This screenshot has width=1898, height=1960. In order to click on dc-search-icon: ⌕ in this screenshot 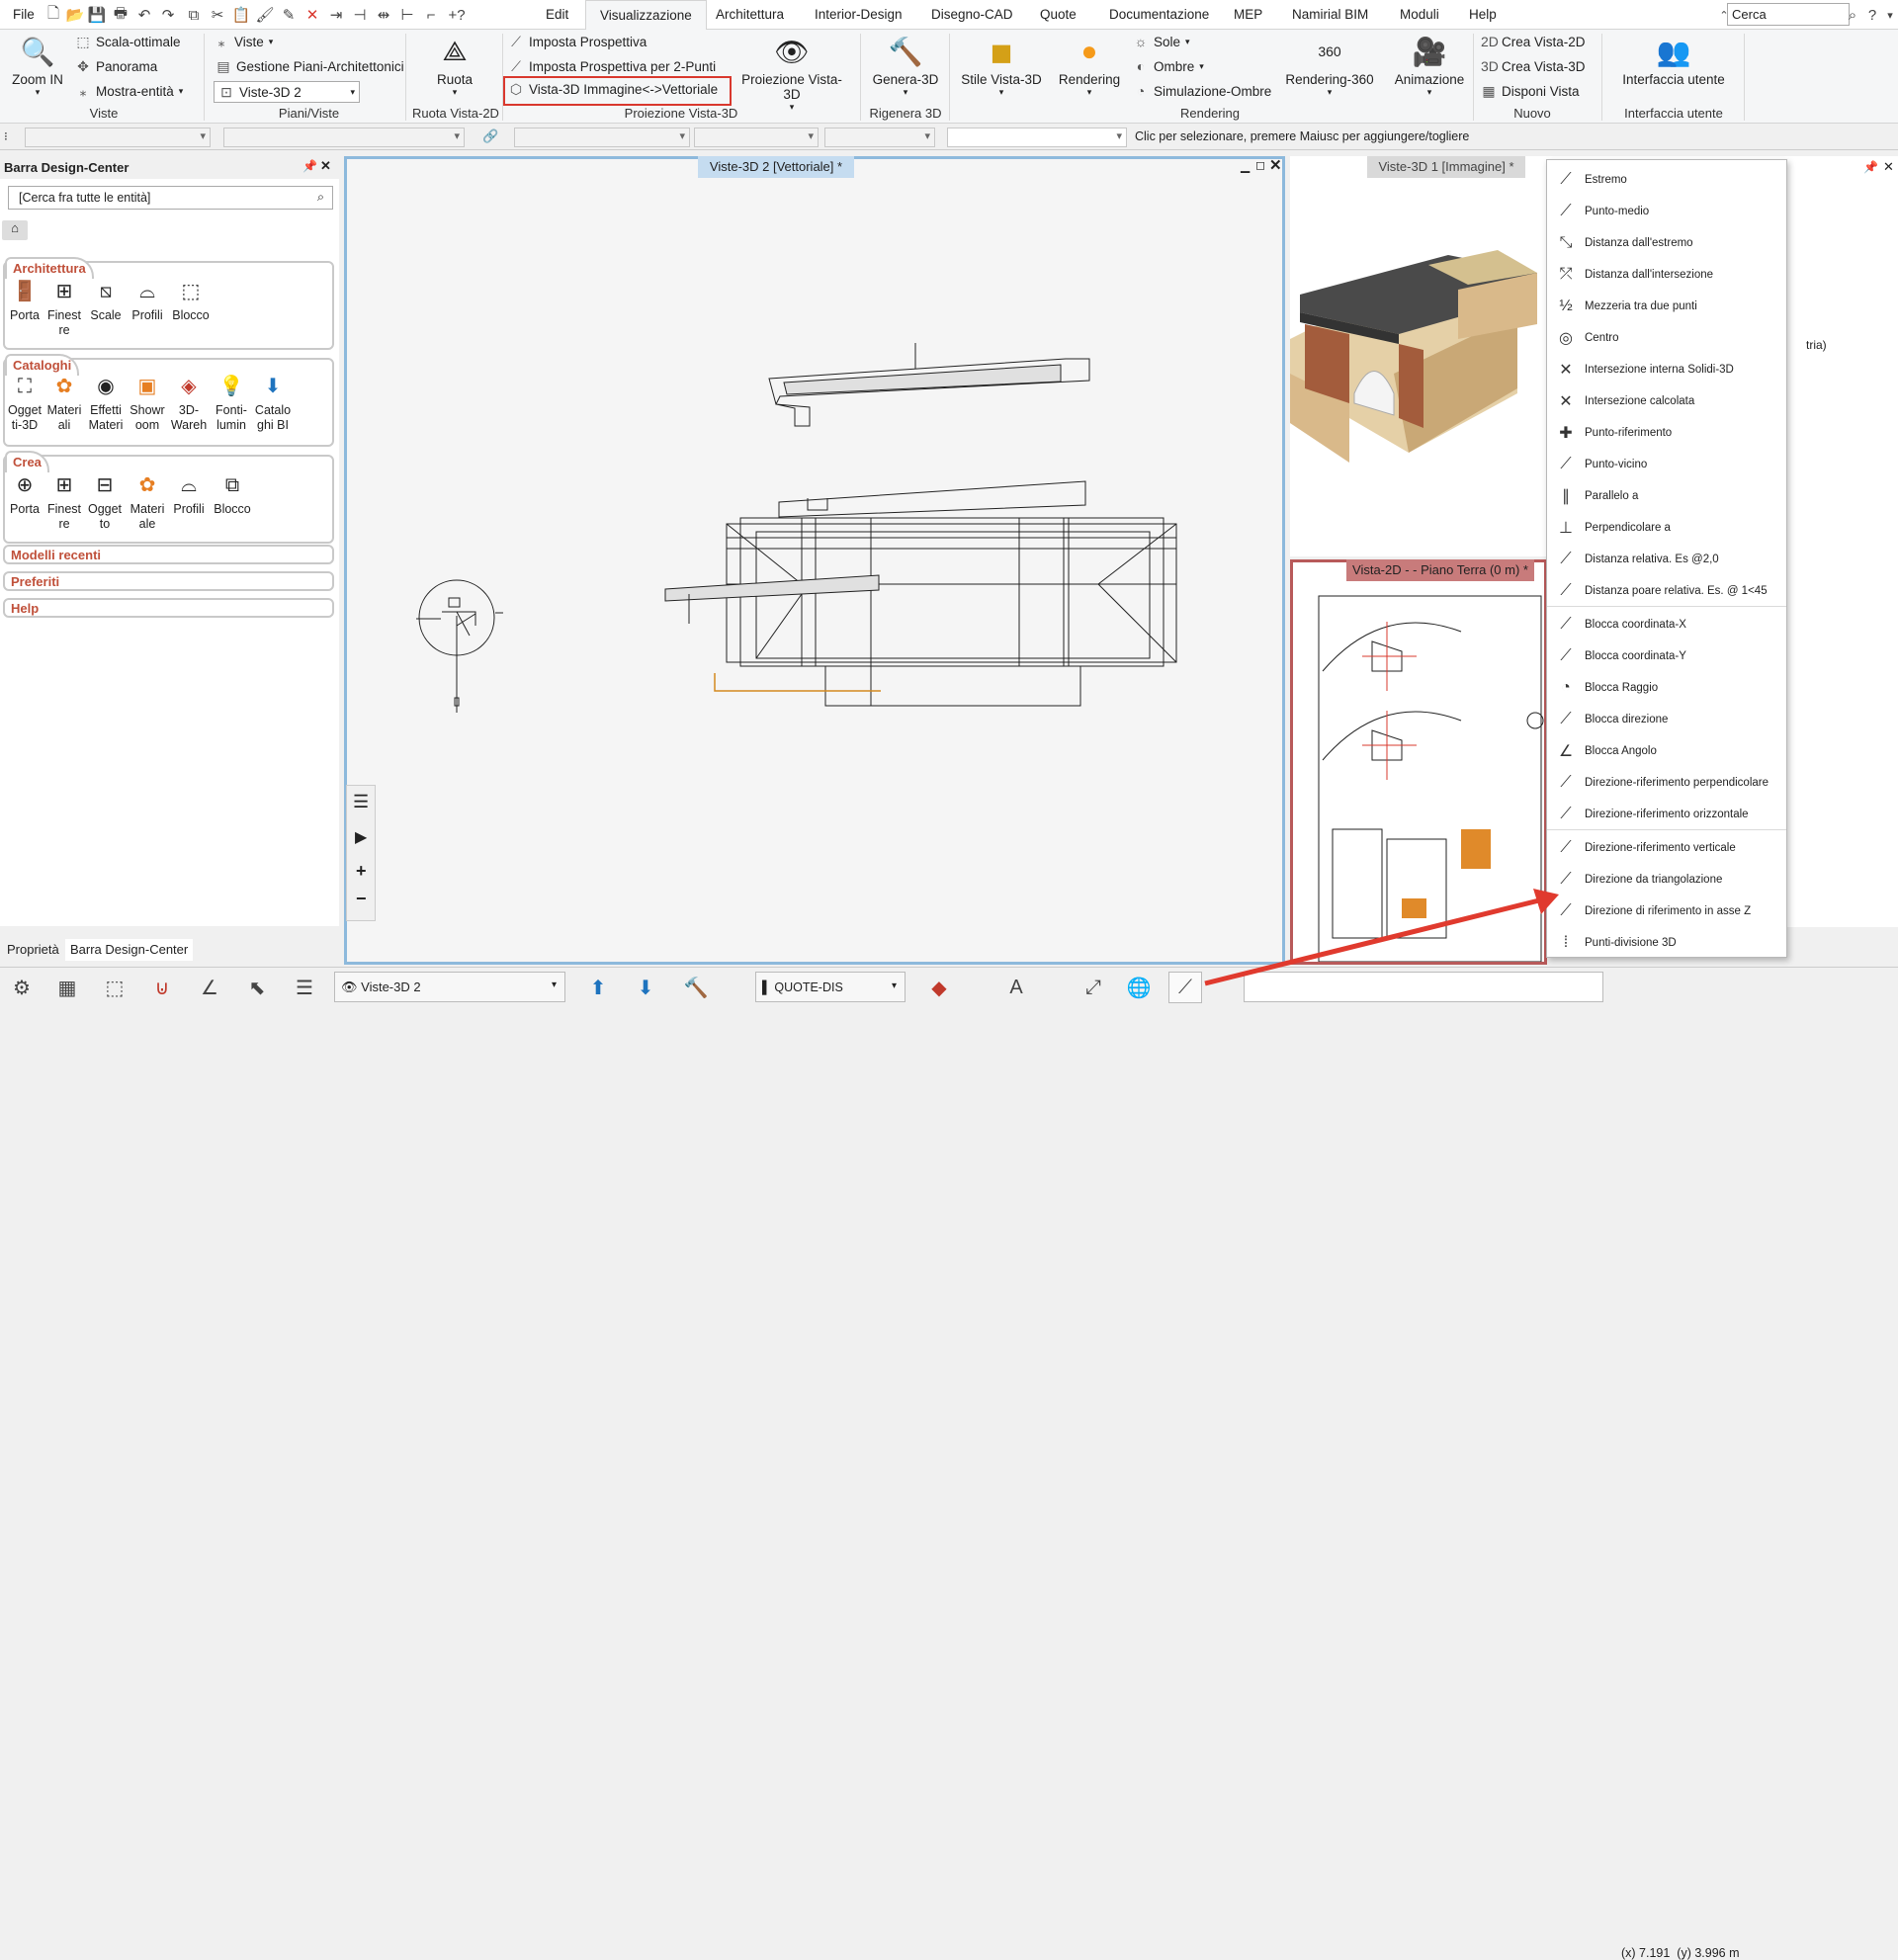, I will do `click(320, 198)`.